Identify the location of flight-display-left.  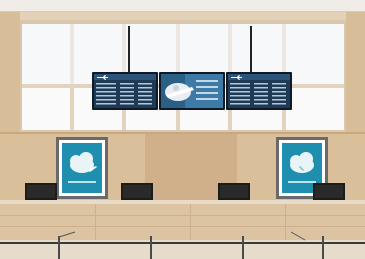
(125, 91).